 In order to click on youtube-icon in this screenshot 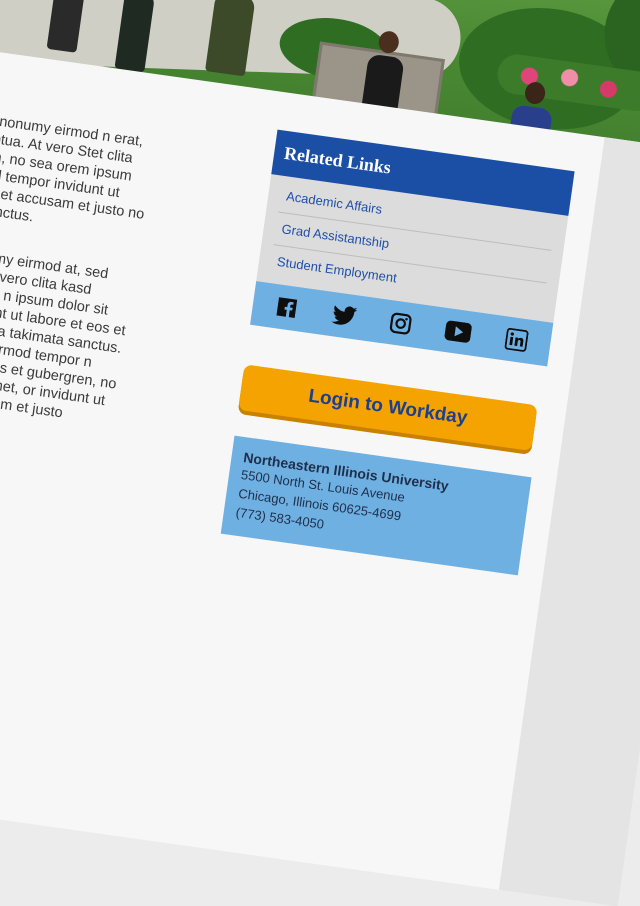, I will do `click(458, 331)`.